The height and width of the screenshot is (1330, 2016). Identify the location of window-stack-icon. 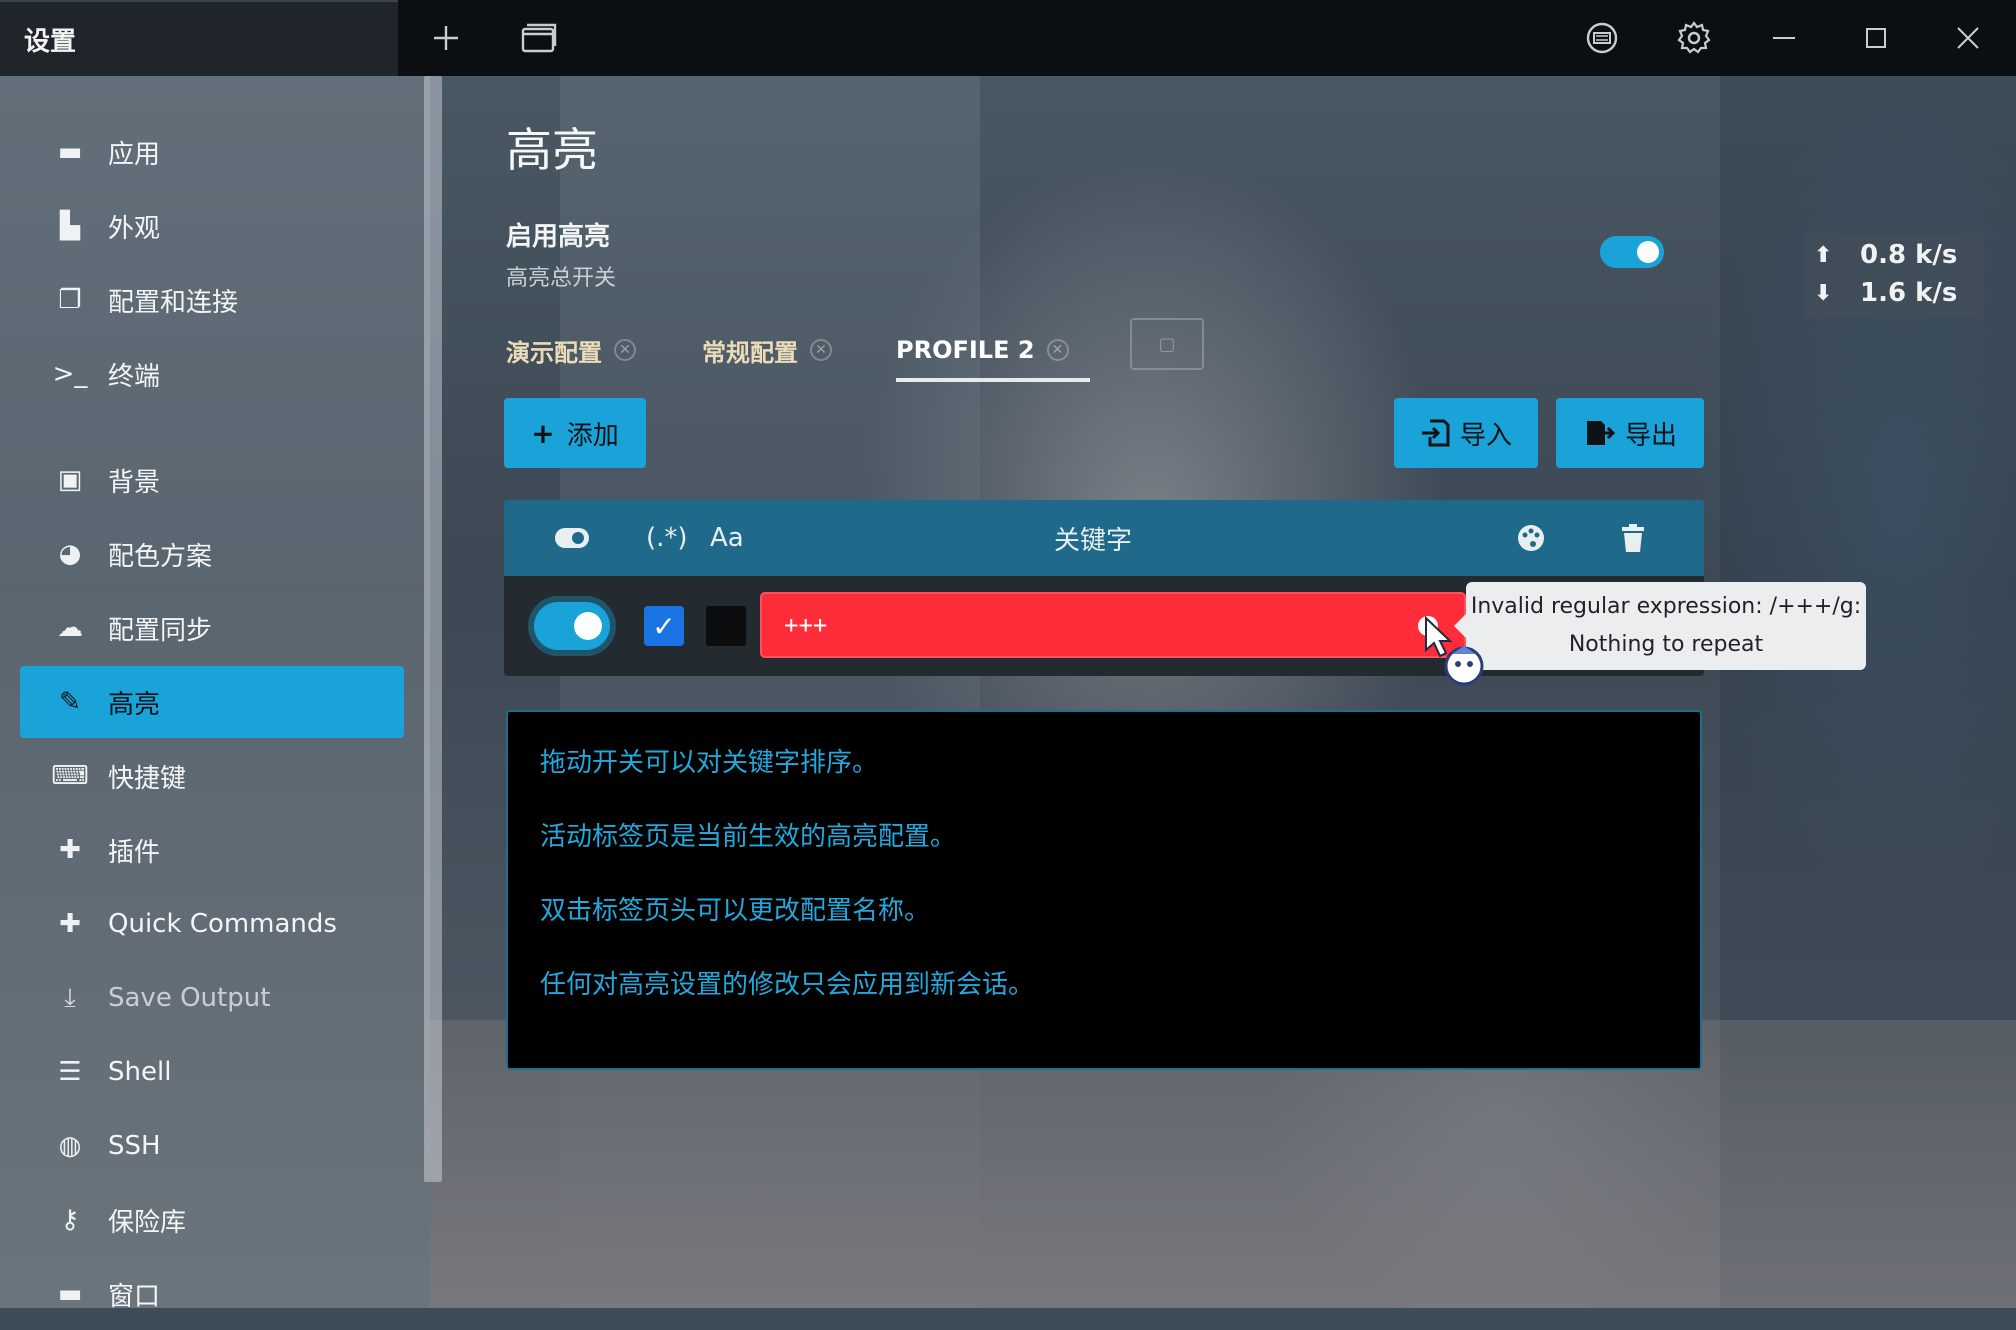
(539, 38).